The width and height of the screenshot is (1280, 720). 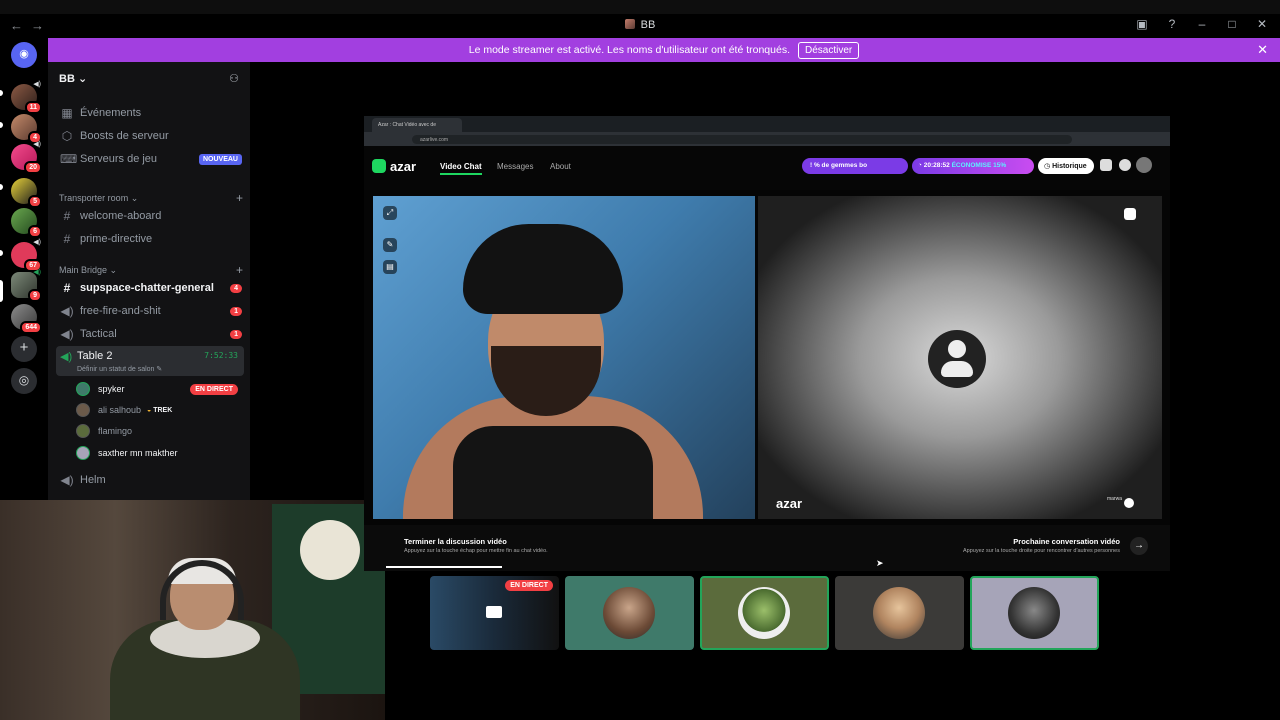 What do you see at coordinates (1232, 24) in the screenshot?
I see `maximize-icon: □` at bounding box center [1232, 24].